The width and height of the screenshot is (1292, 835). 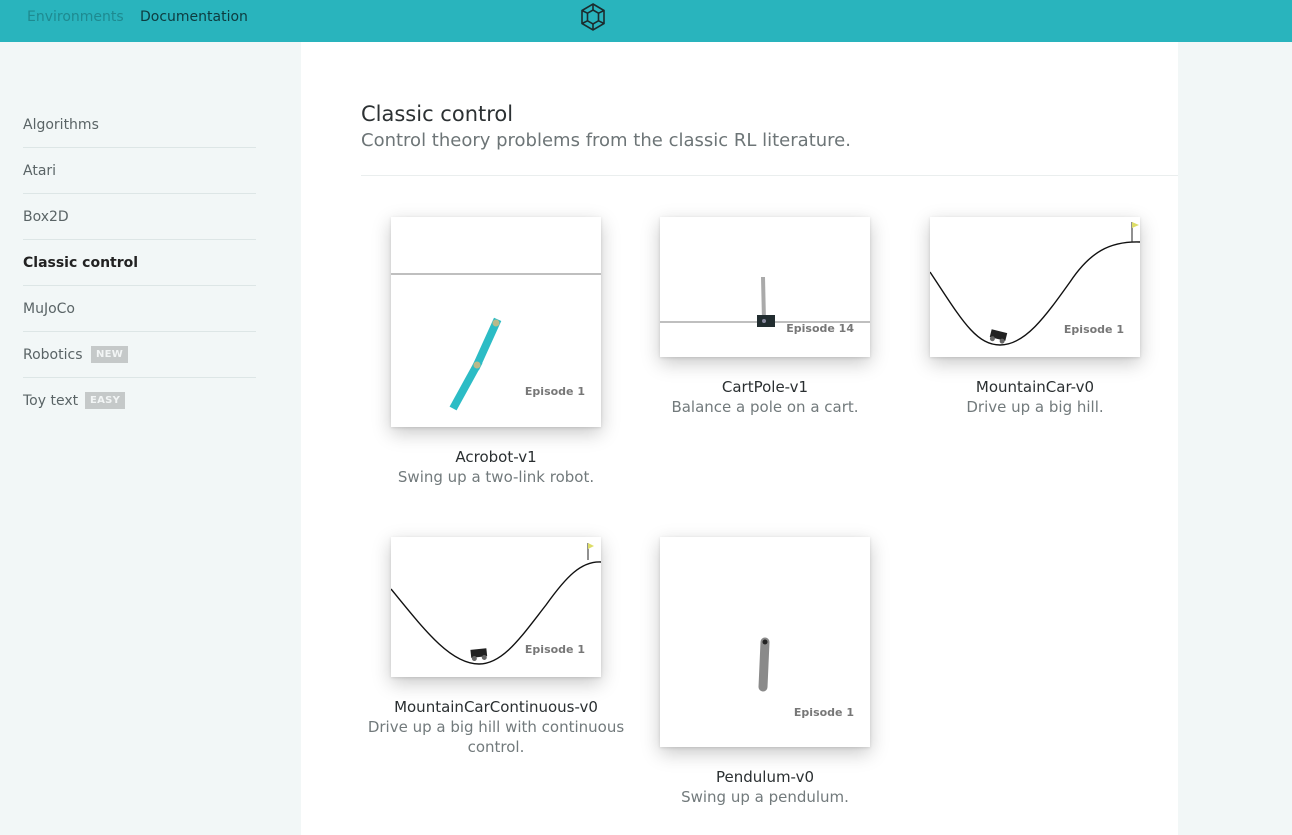 What do you see at coordinates (53, 355) in the screenshot?
I see `sidebar-item-label: Robotics` at bounding box center [53, 355].